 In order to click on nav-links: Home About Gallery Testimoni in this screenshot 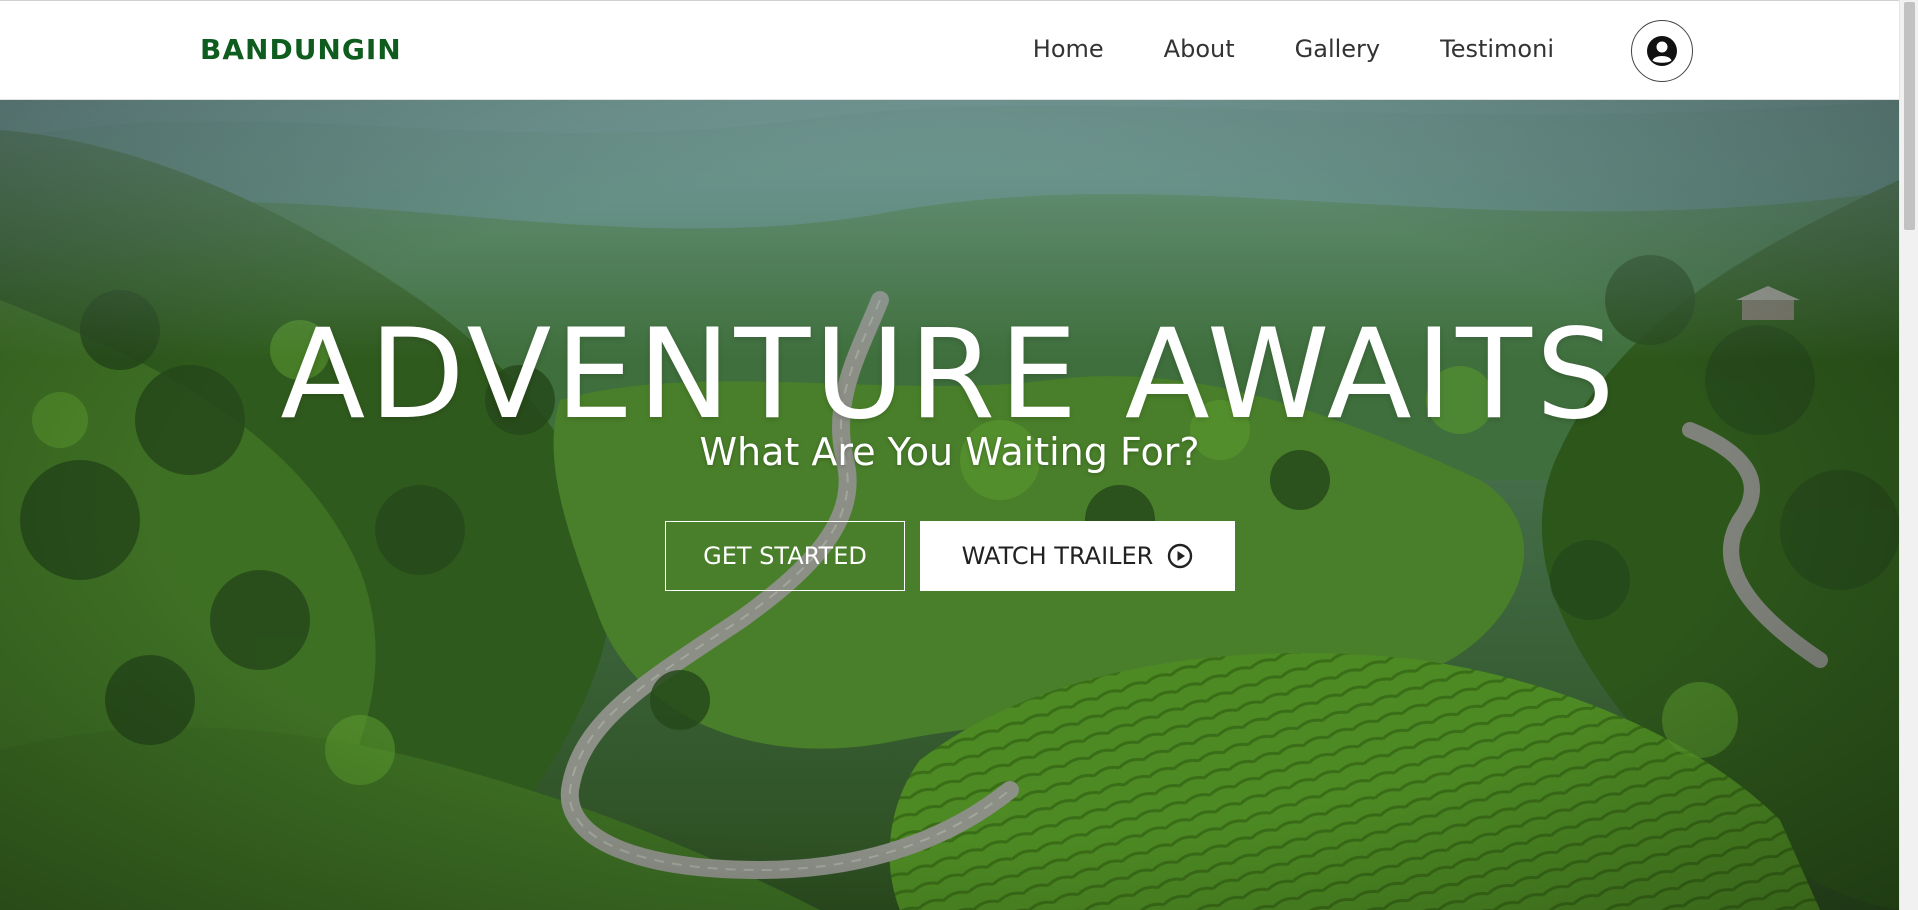, I will do `click(1263, 49)`.